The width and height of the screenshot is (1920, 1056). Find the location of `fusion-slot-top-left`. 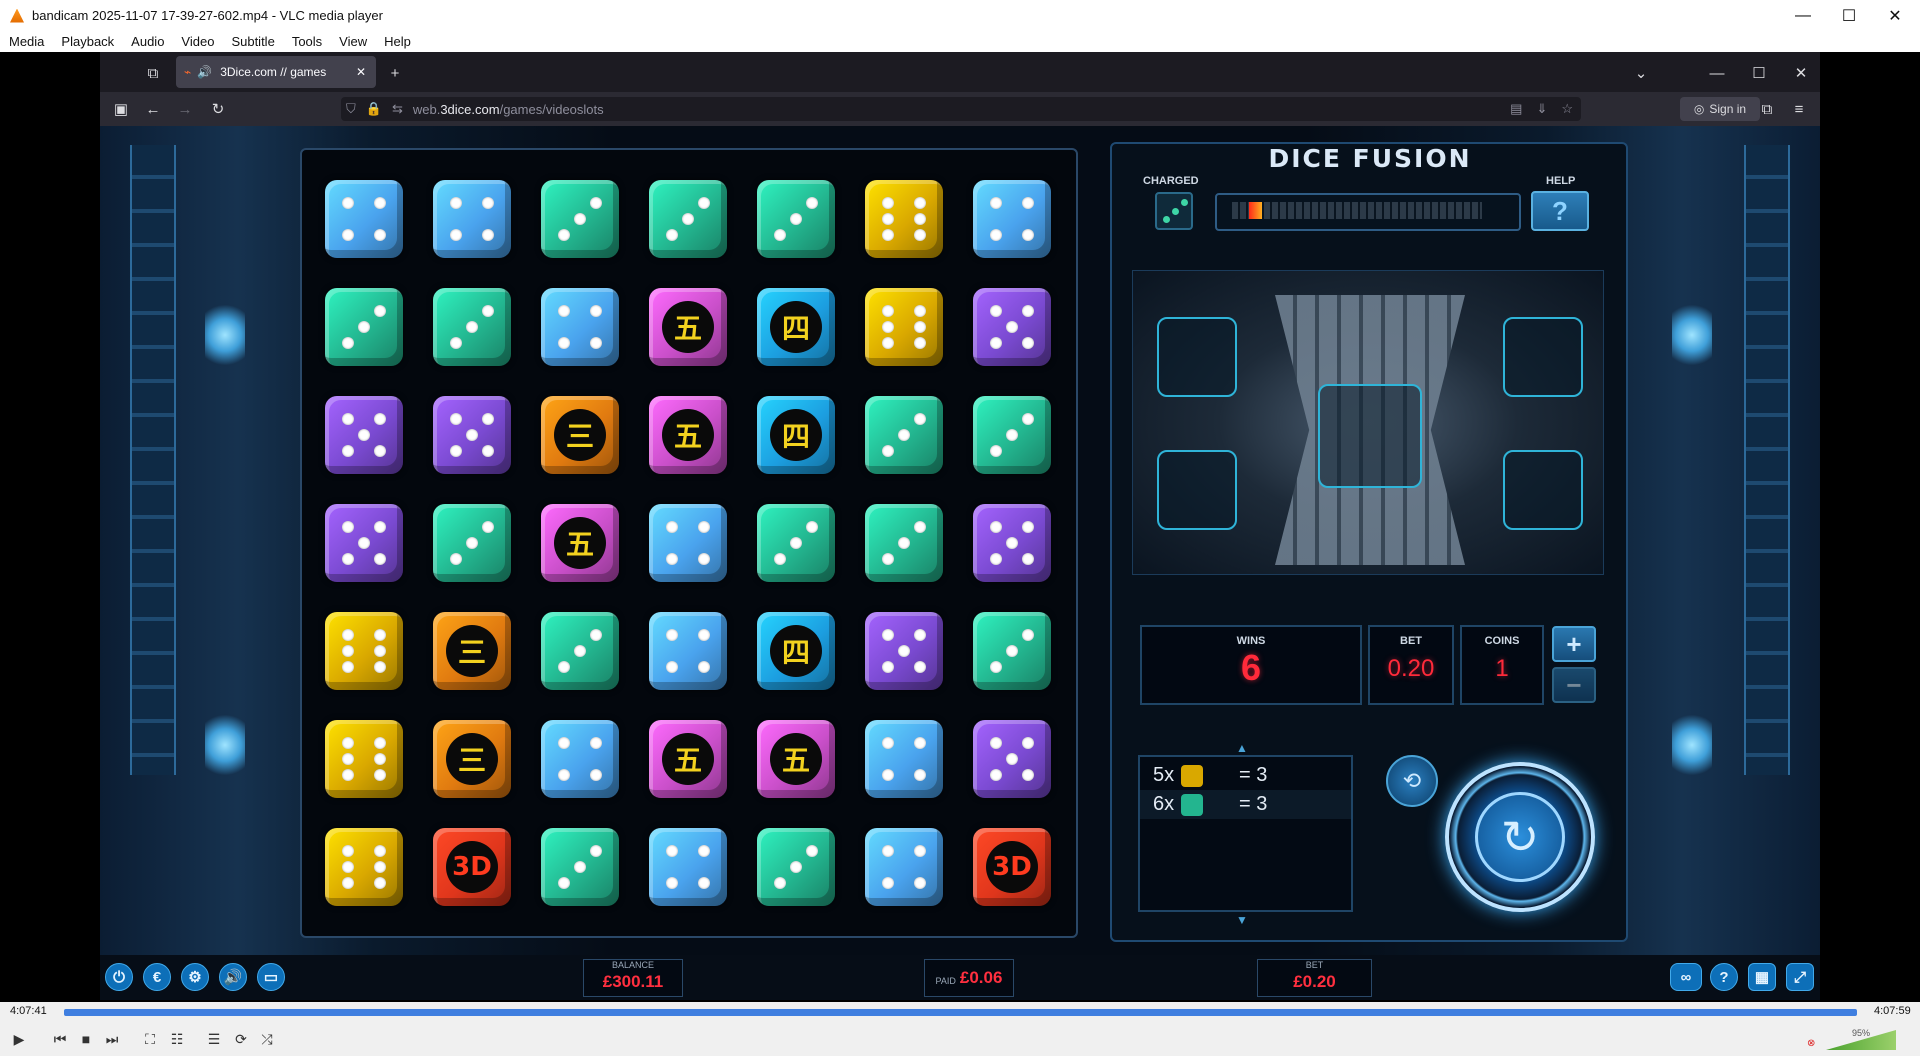

fusion-slot-top-left is located at coordinates (1197, 357).